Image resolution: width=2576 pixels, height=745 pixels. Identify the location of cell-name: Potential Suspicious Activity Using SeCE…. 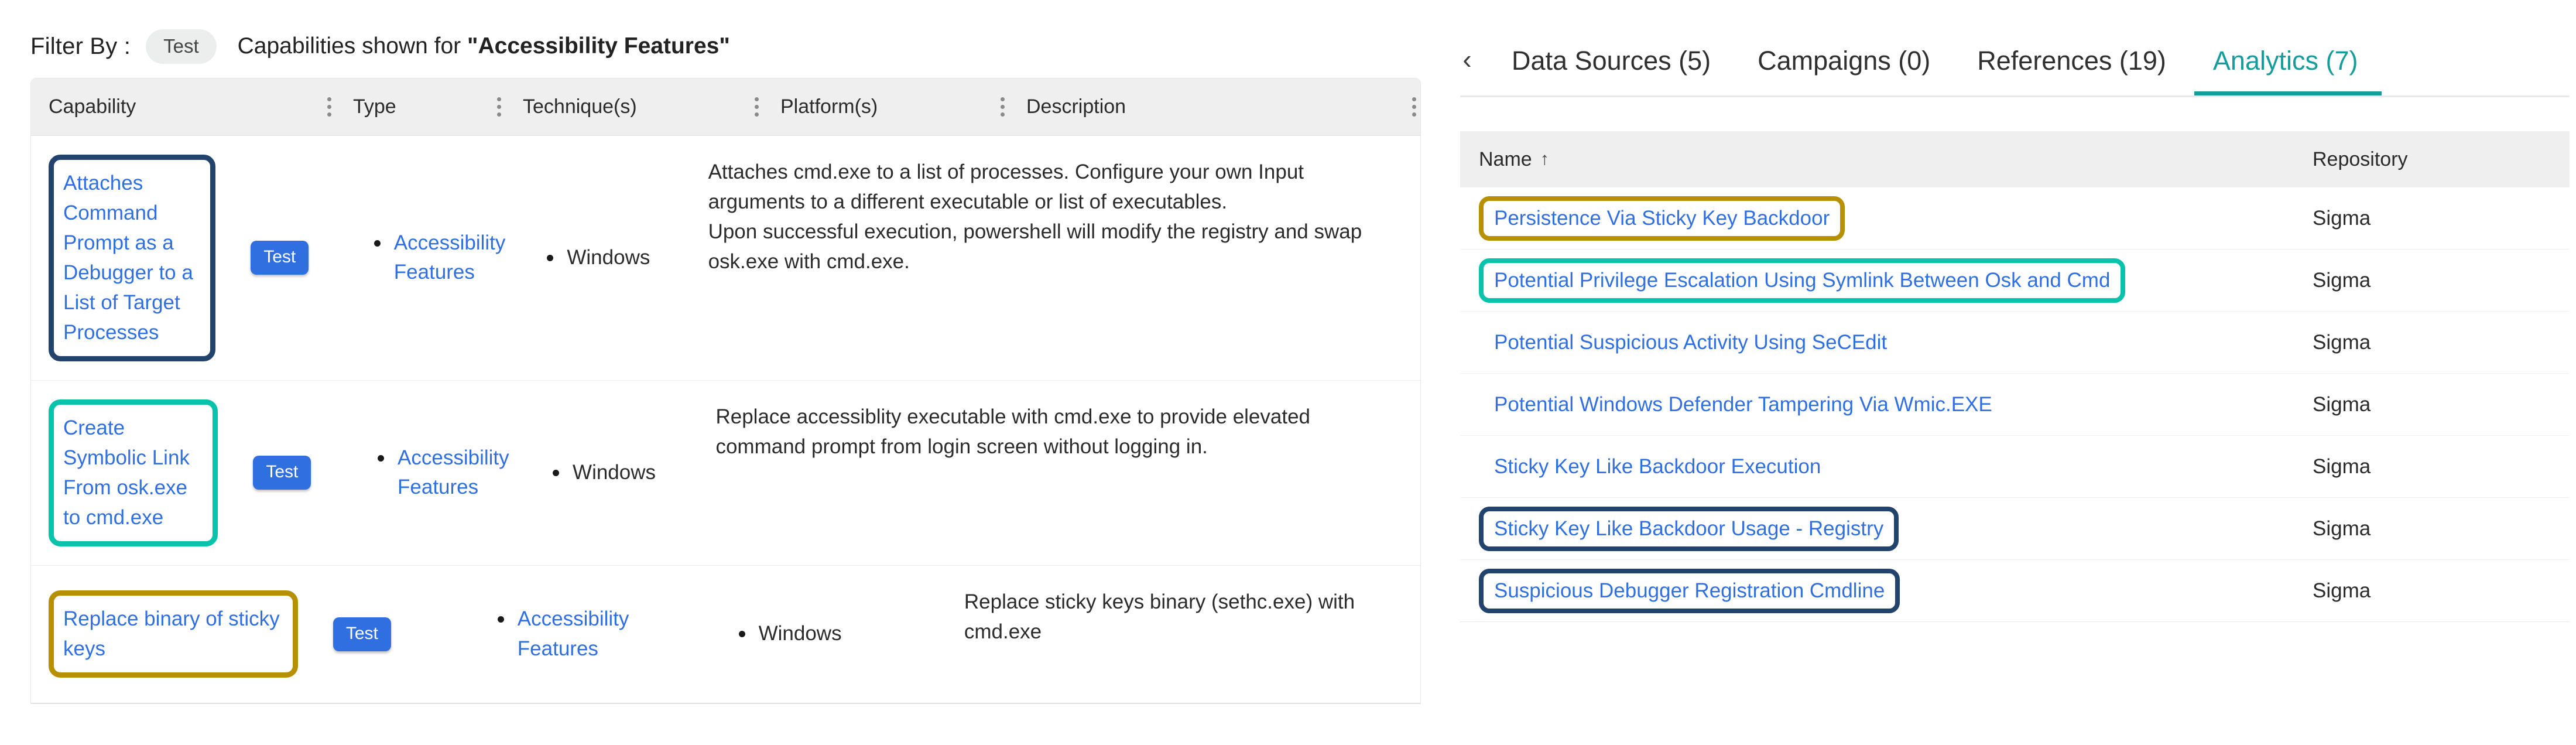
(1881, 342).